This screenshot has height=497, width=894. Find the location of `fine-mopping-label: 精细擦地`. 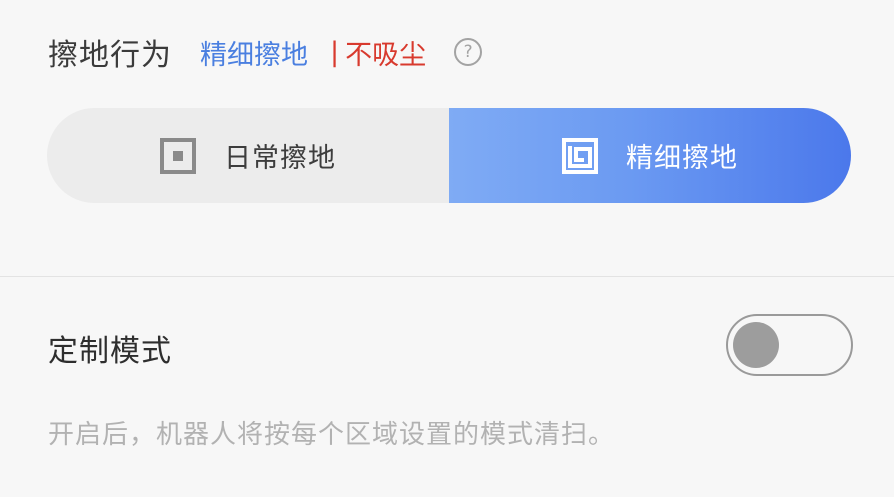

fine-mopping-label: 精细擦地 is located at coordinates (682, 158).